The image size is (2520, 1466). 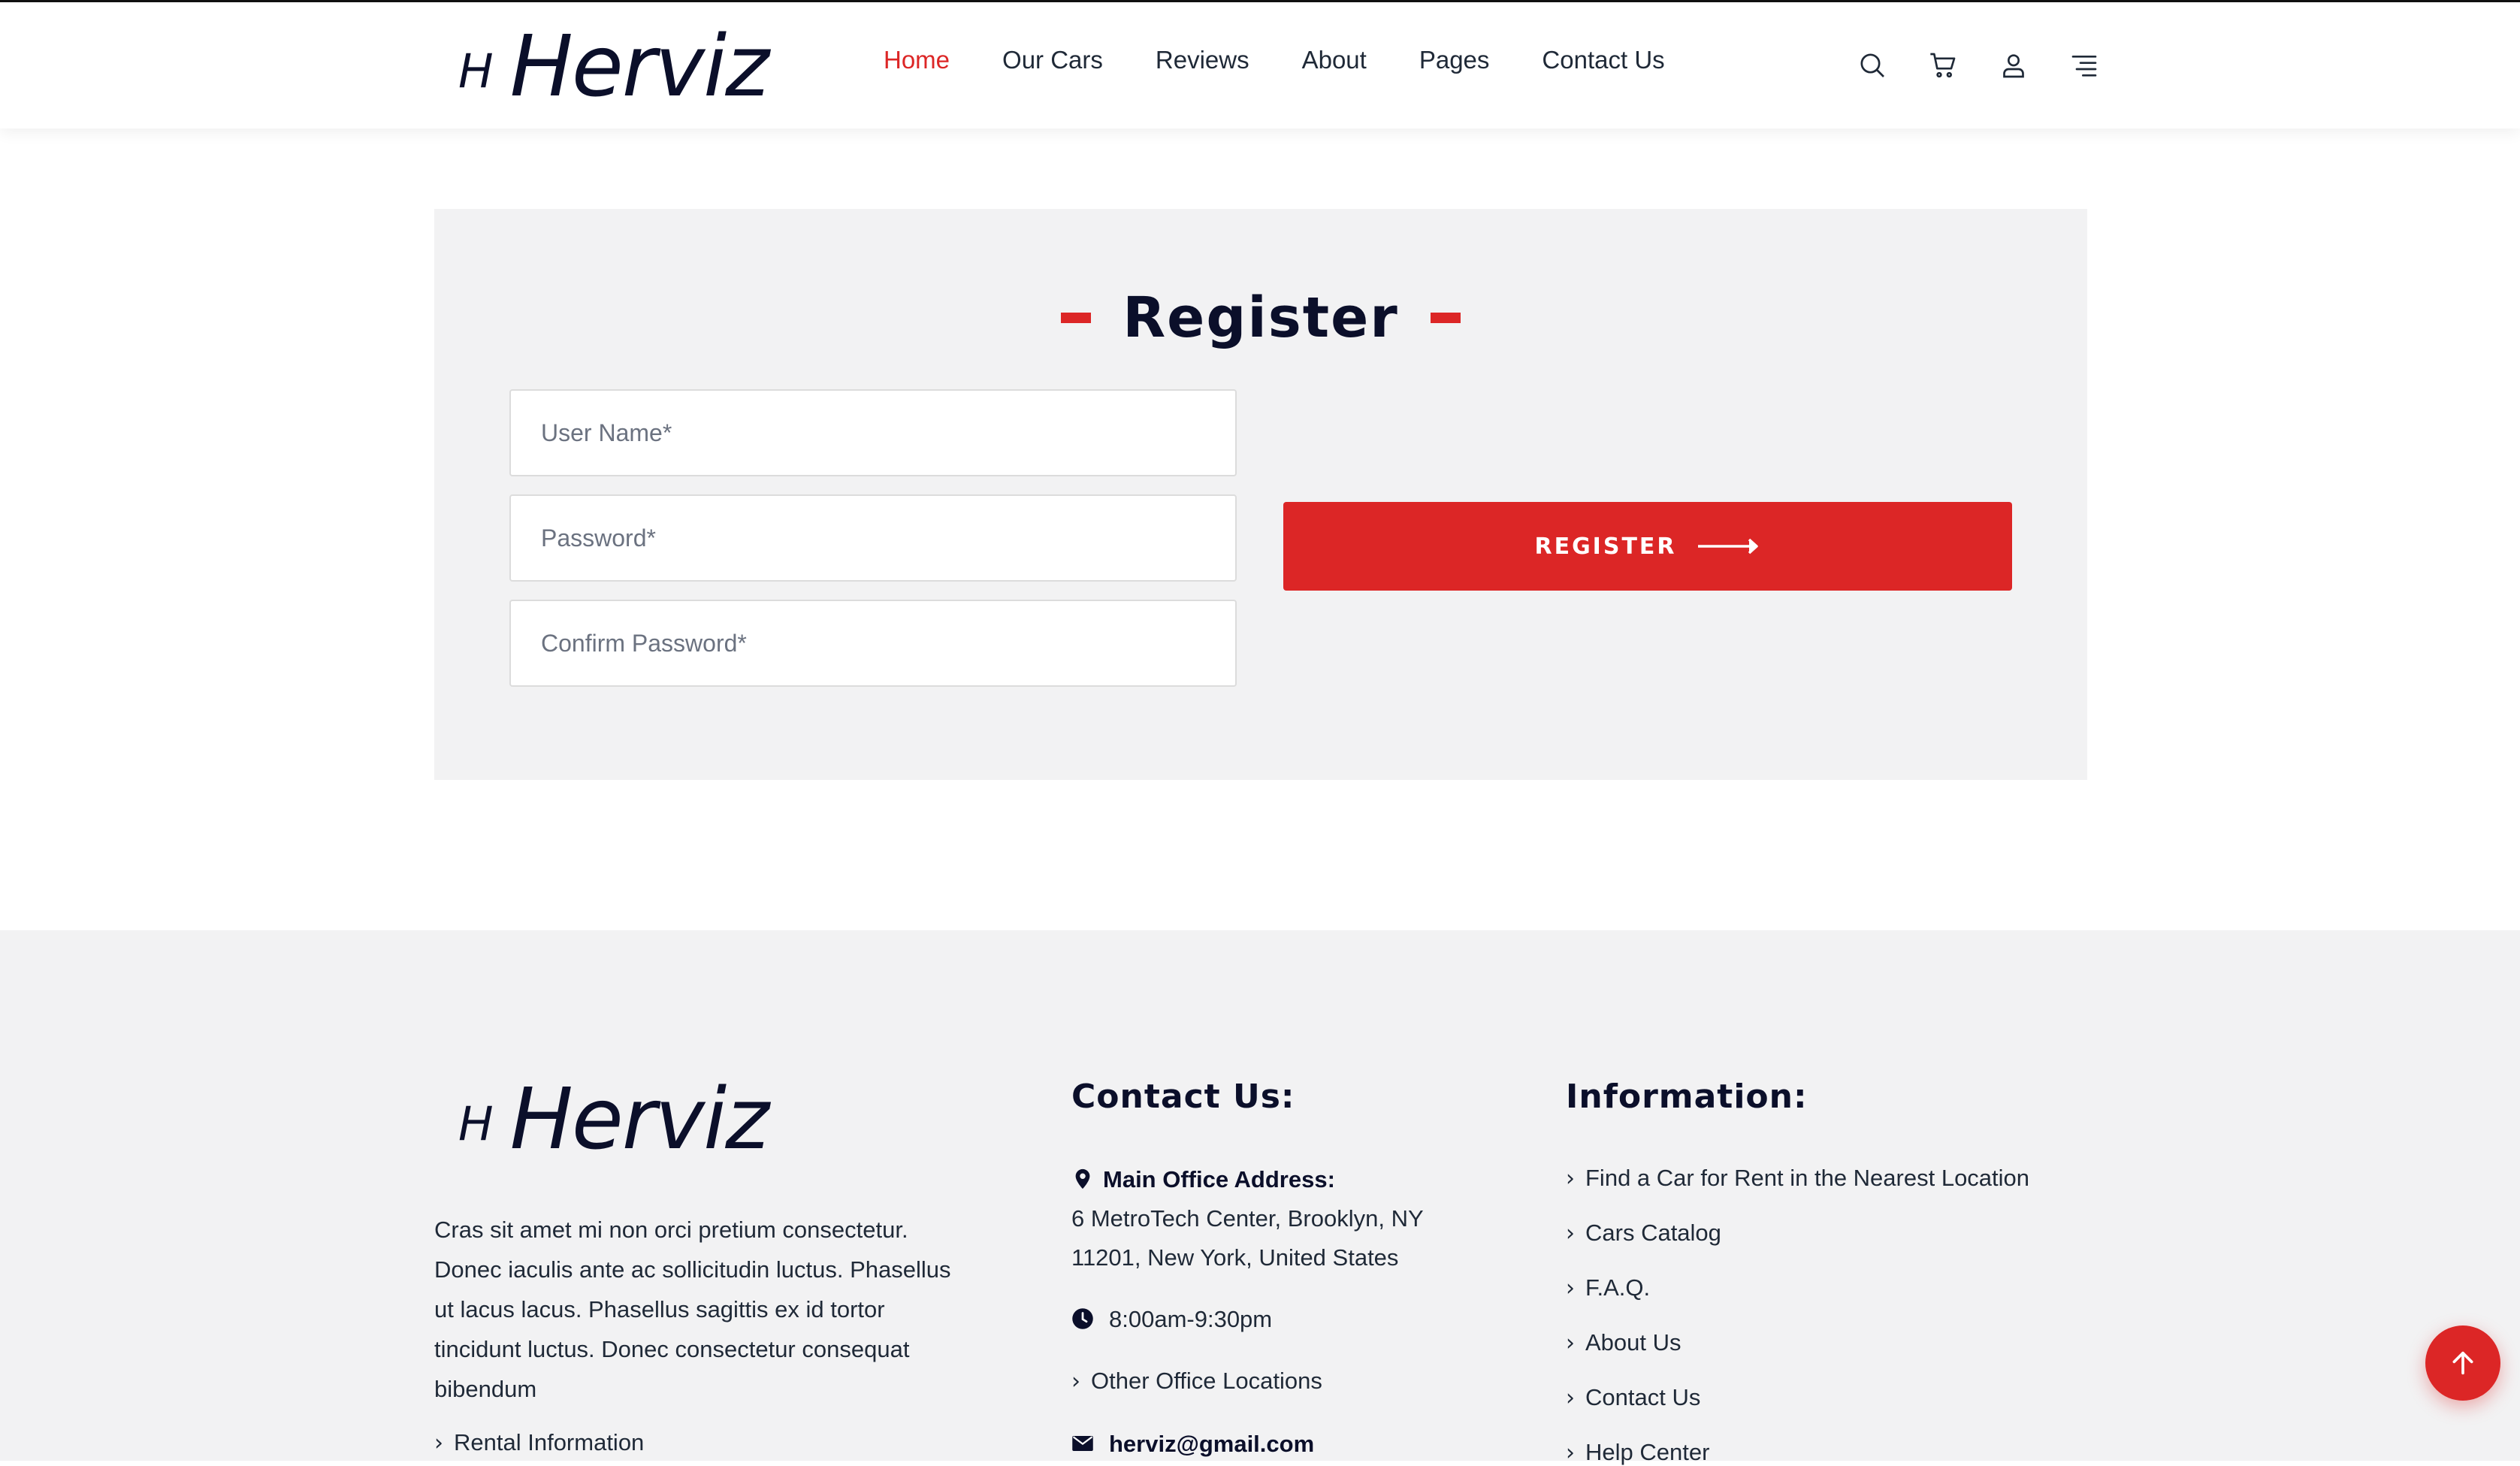 I want to click on clock-icon, so click(x=1082, y=1318).